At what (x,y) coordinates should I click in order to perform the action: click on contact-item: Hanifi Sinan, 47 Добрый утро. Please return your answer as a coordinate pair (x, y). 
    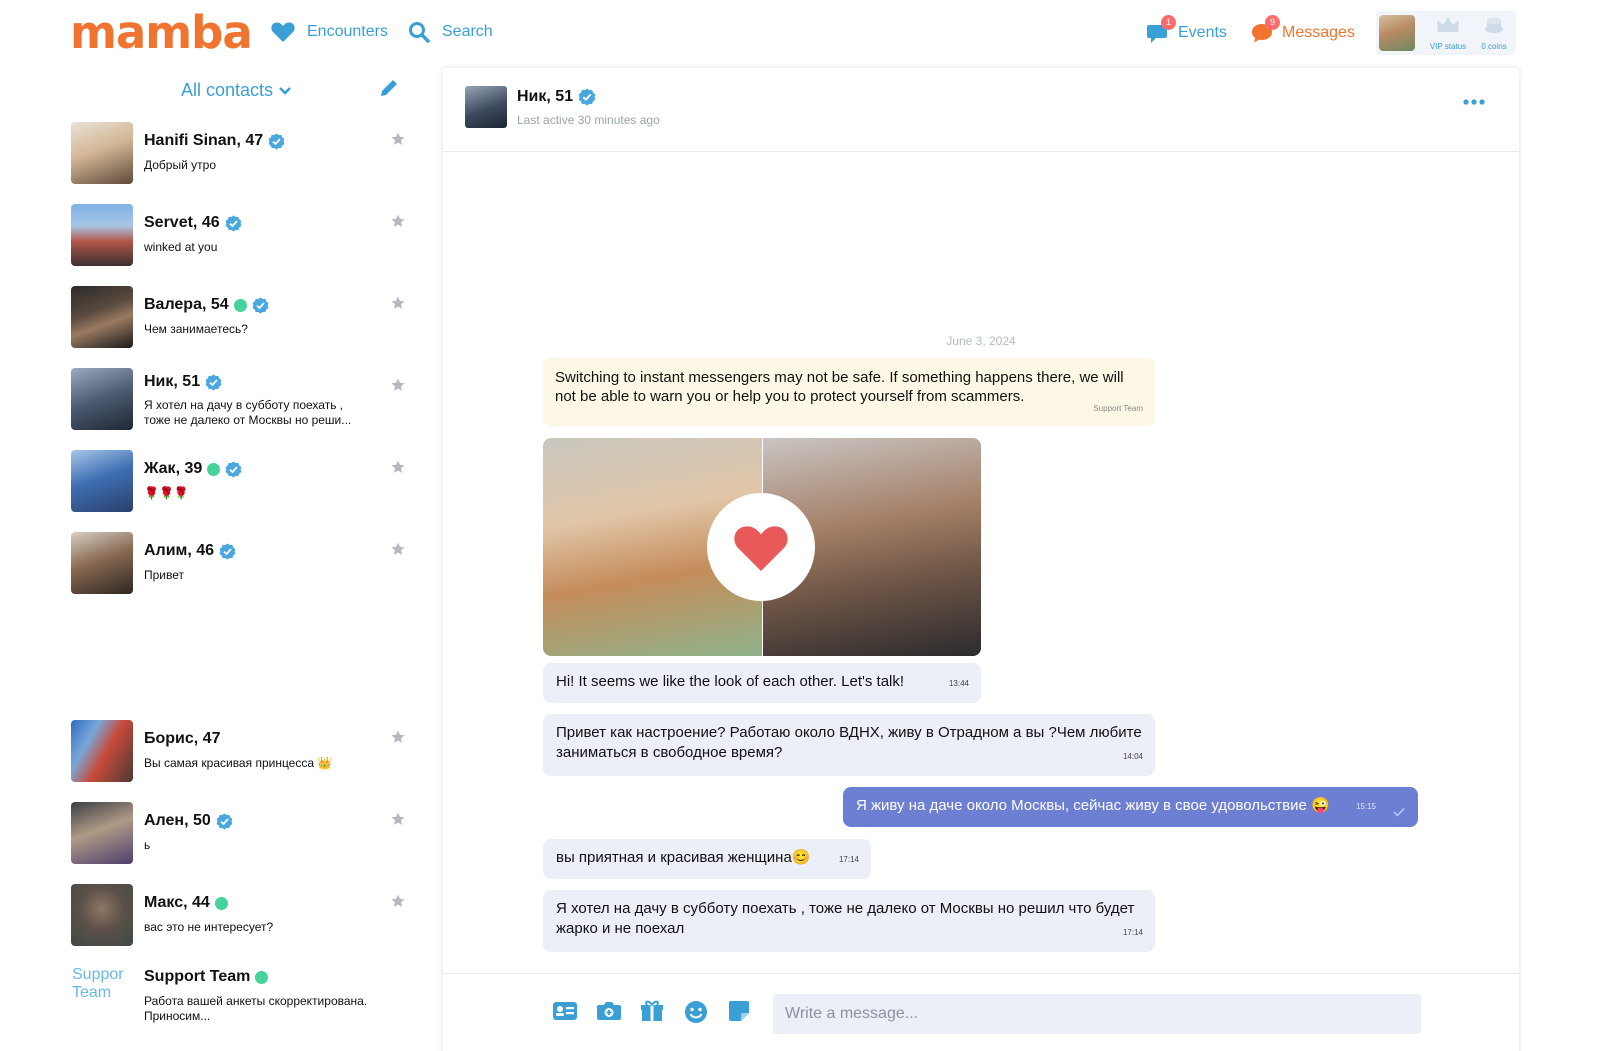
    Looking at the image, I should click on (240, 157).